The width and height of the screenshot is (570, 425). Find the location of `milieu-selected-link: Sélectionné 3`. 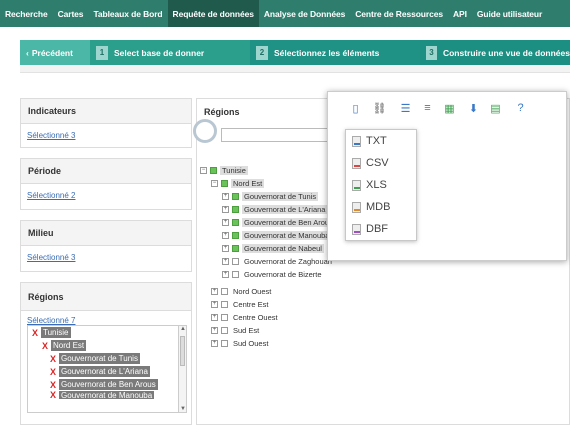

milieu-selected-link: Sélectionné 3 is located at coordinates (106, 254).